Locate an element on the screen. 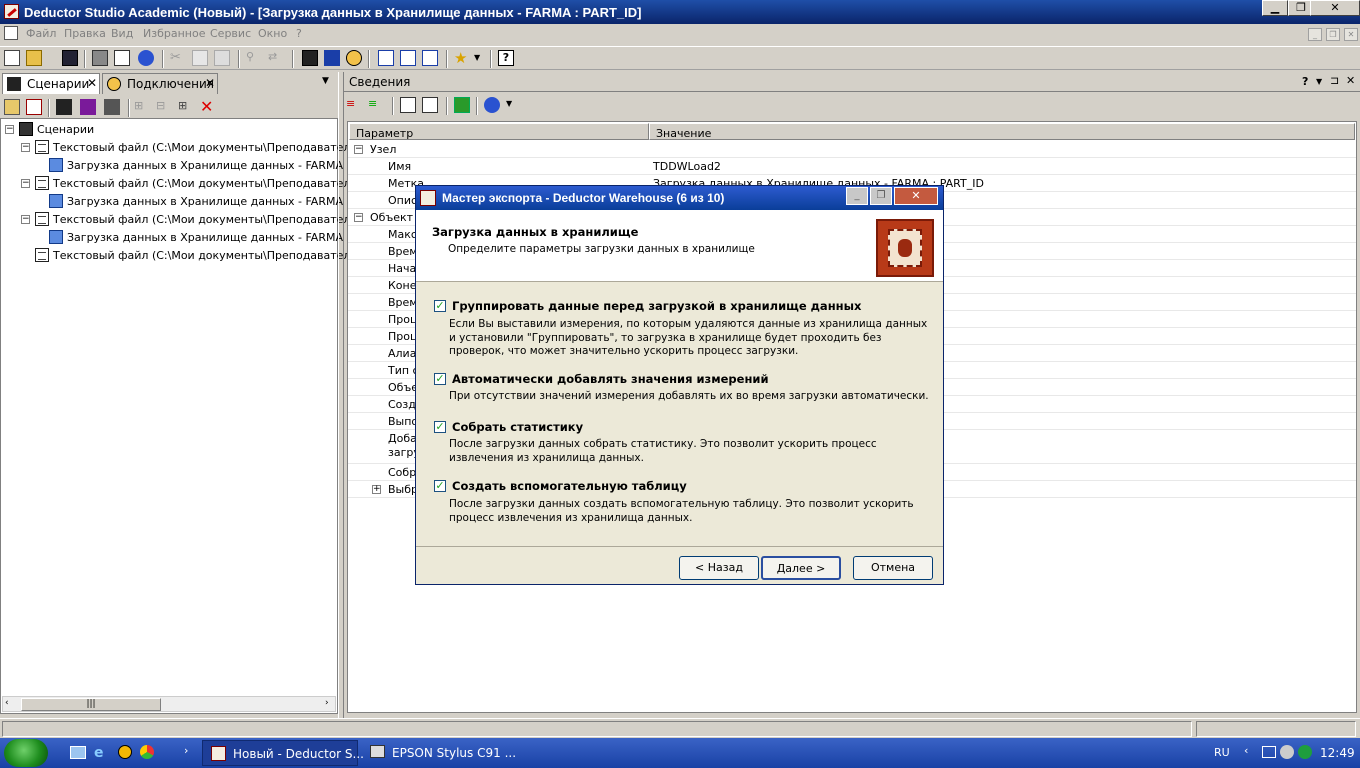 Image resolution: width=1360 pixels, height=768 pixels. tile-horizontal-icon is located at coordinates (408, 58).